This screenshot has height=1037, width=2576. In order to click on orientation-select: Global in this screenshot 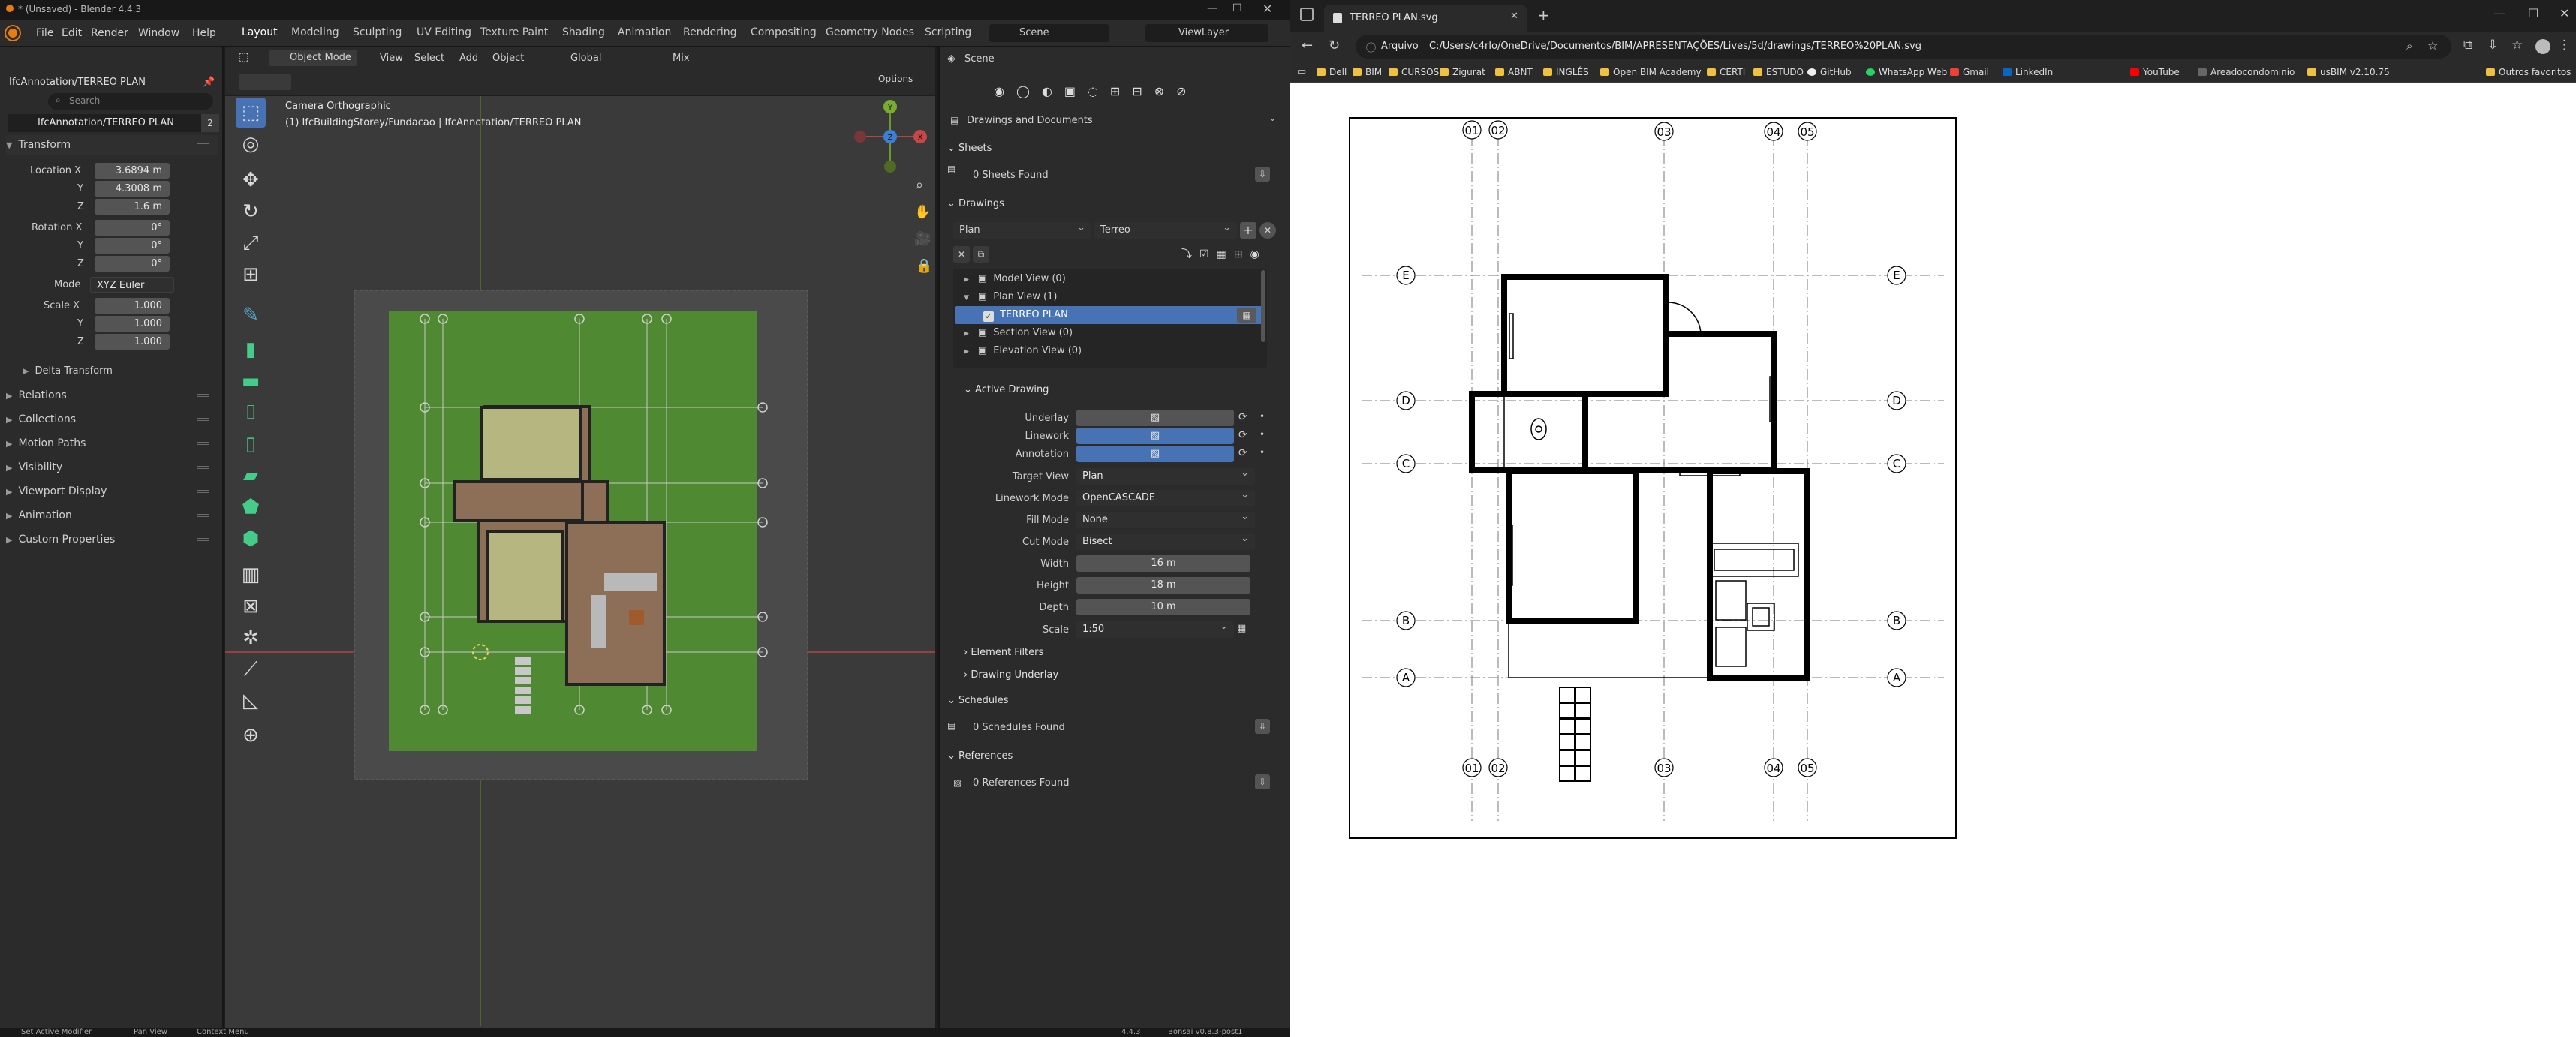, I will do `click(585, 58)`.